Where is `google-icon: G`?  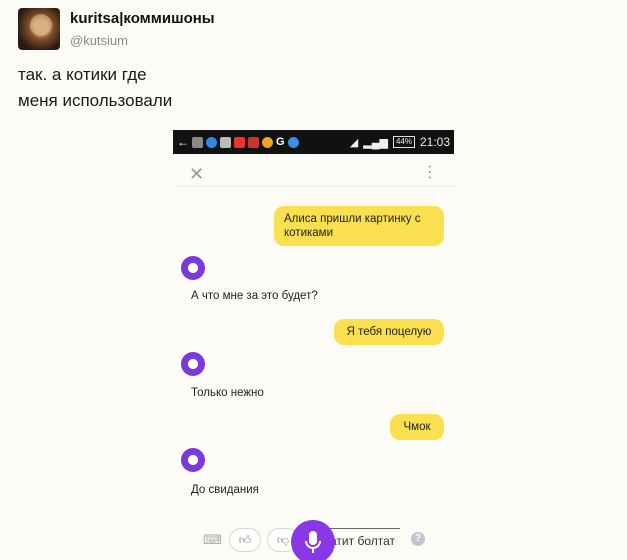 google-icon: G is located at coordinates (280, 142).